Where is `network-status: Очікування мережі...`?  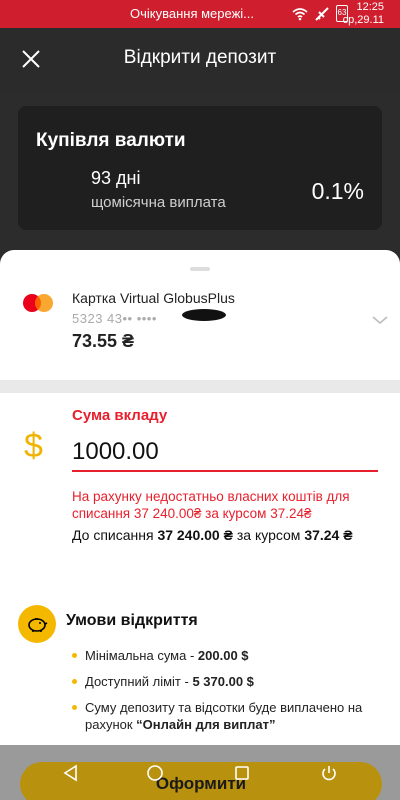 network-status: Очікування мережі... is located at coordinates (192, 13).